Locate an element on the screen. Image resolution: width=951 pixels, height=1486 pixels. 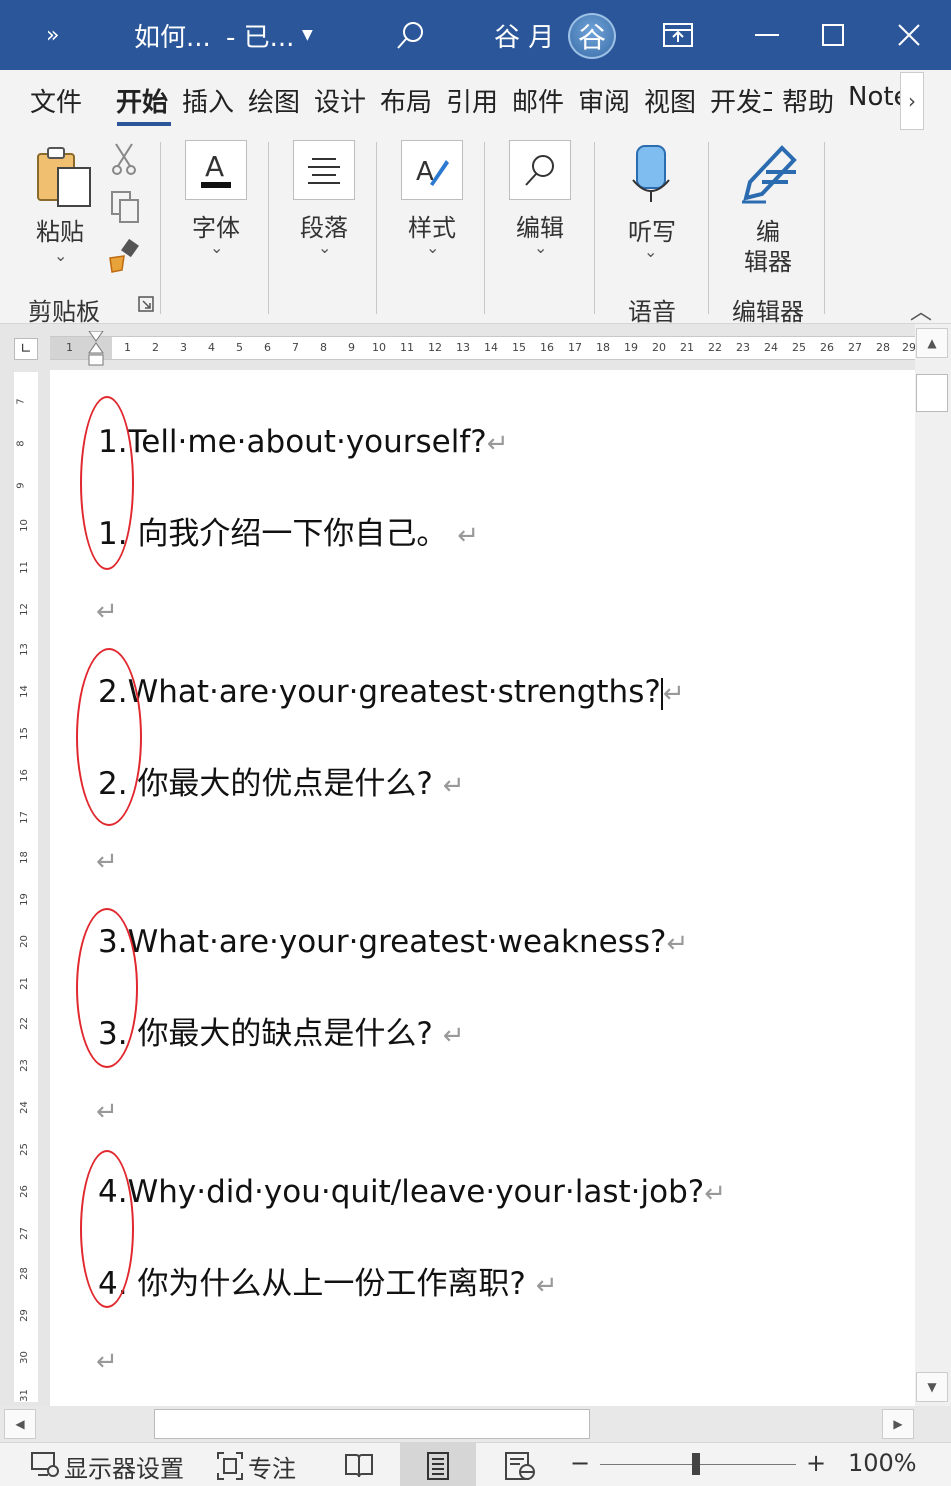
zoom-in-button: + is located at coordinates (816, 1463).